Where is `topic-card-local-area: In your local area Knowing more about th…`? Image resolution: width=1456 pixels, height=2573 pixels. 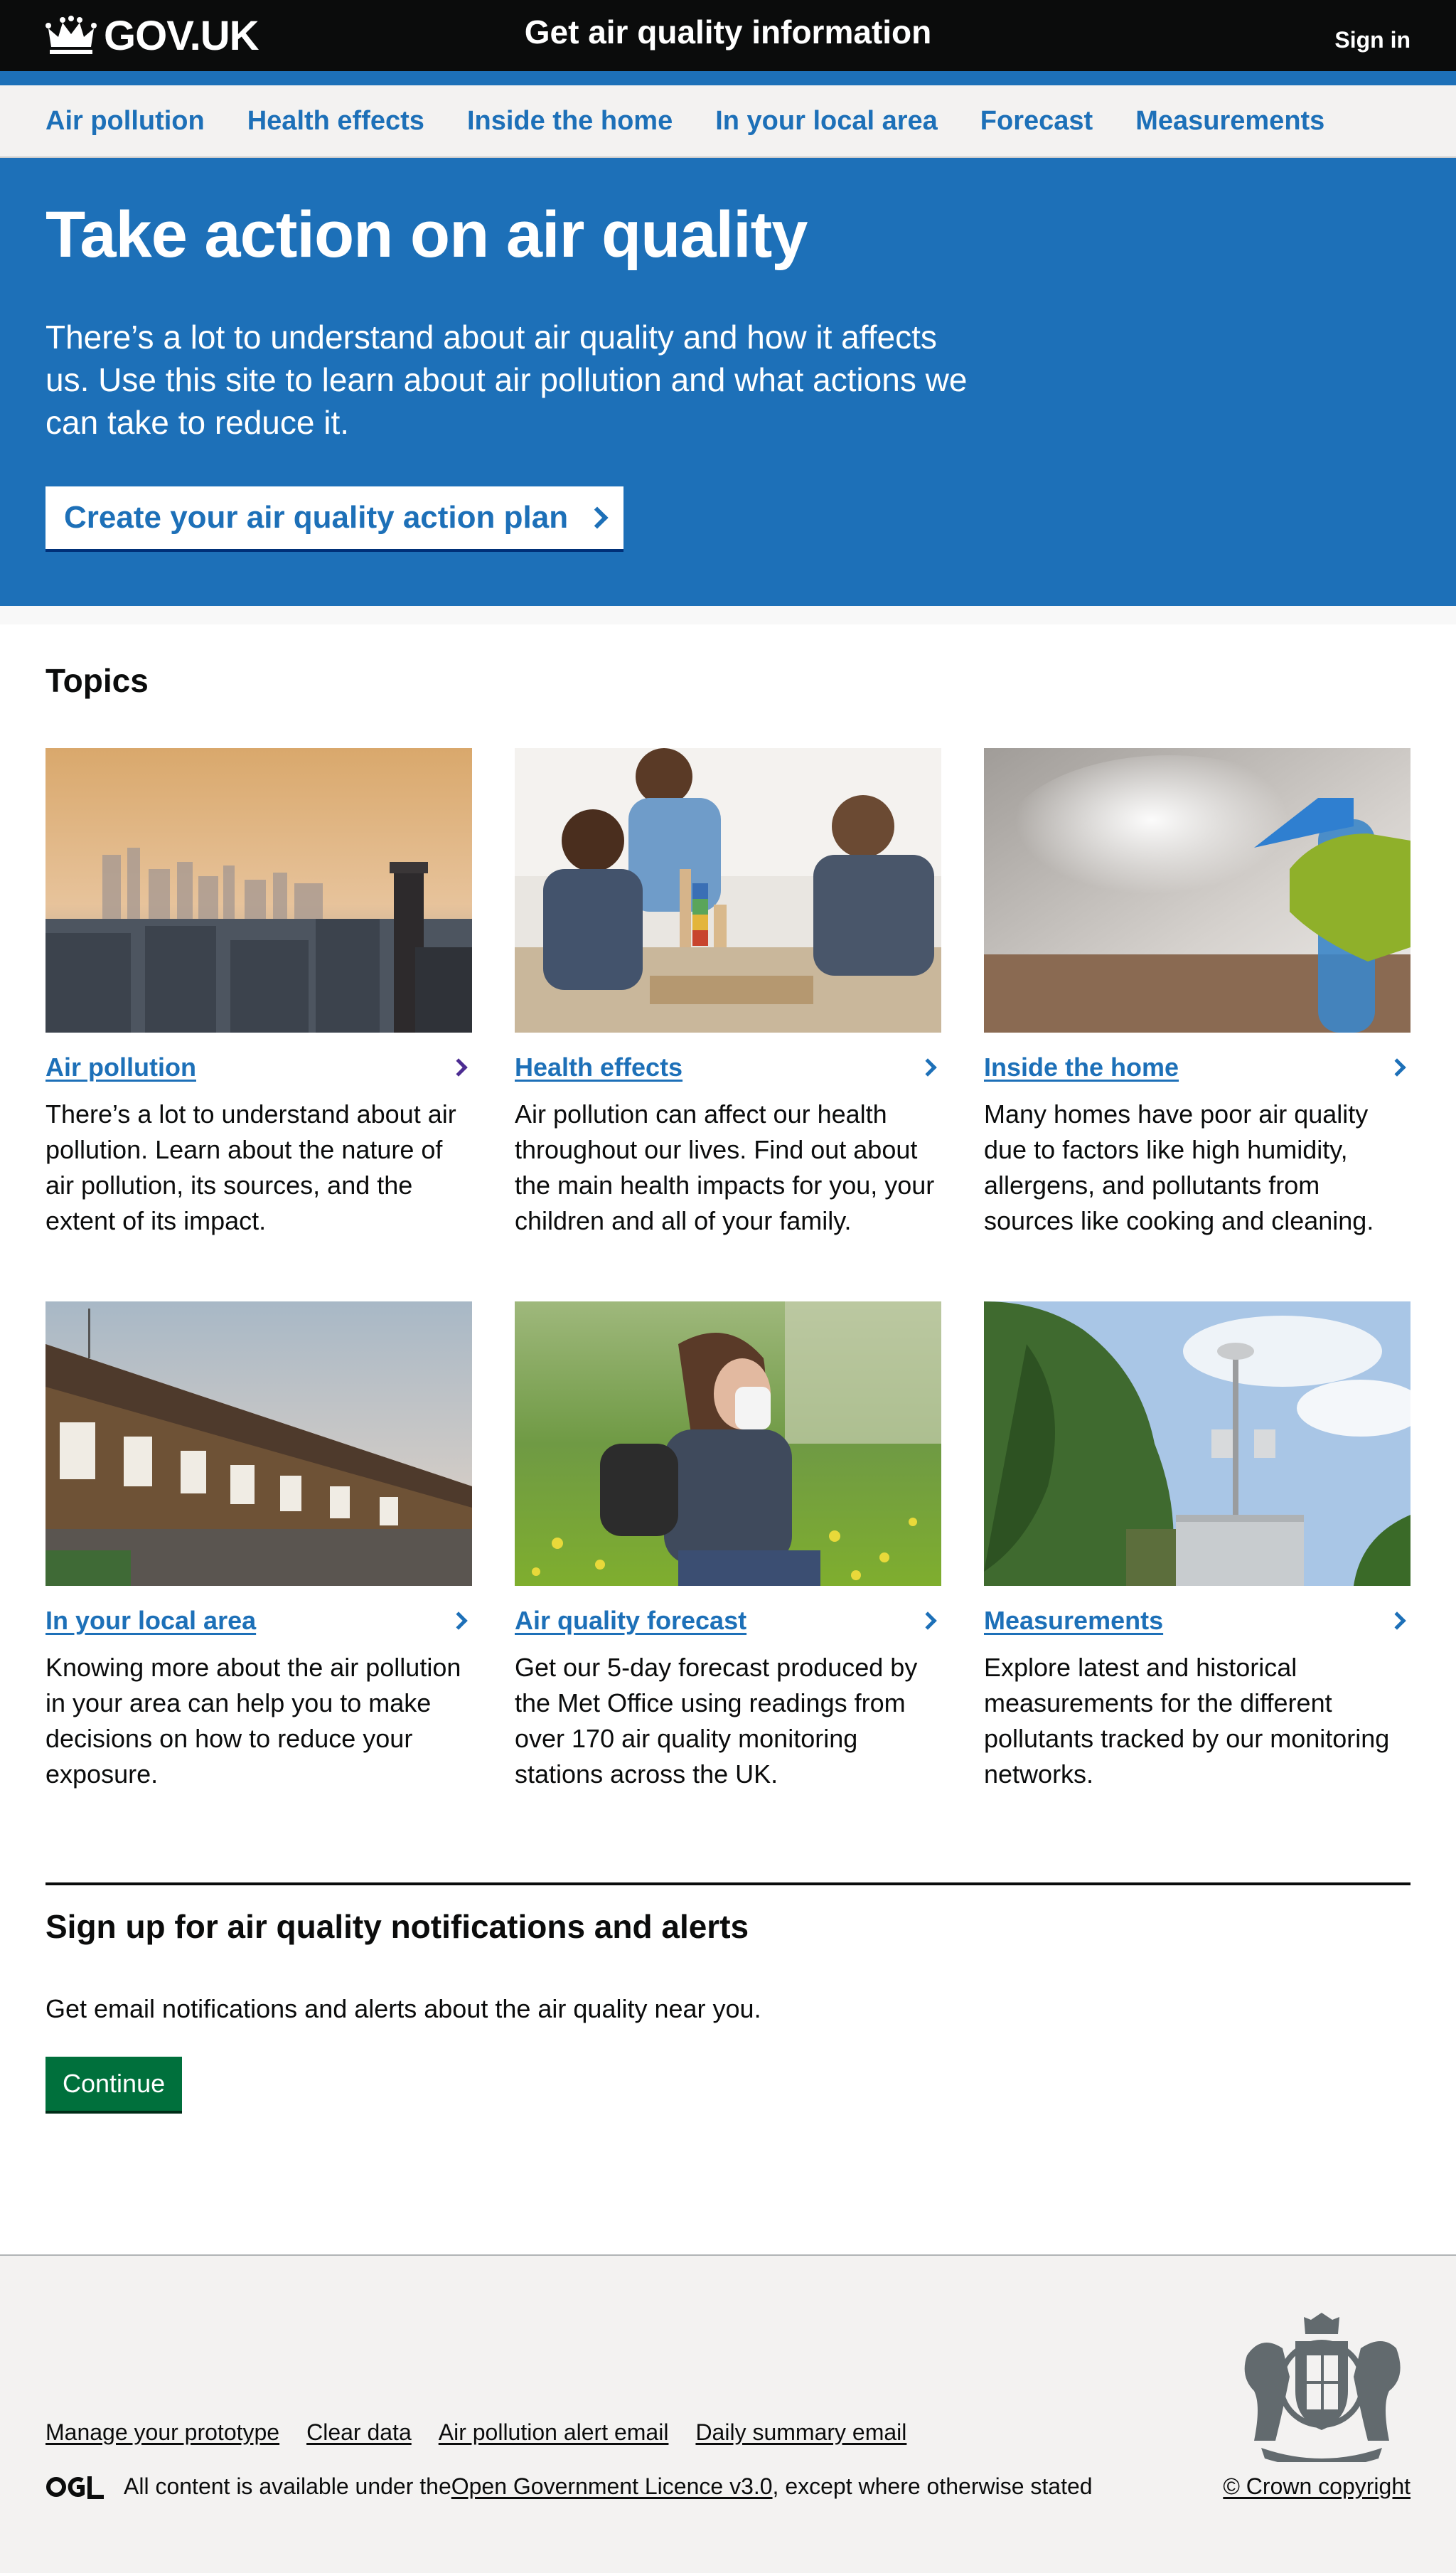
topic-card-local-area: In your local area Knowing more about th… is located at coordinates (259, 1546).